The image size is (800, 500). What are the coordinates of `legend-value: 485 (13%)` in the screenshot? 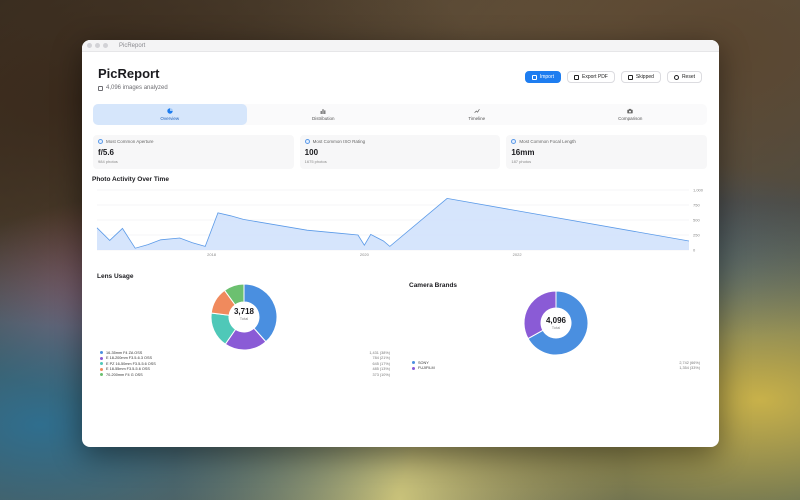 It's located at (381, 369).